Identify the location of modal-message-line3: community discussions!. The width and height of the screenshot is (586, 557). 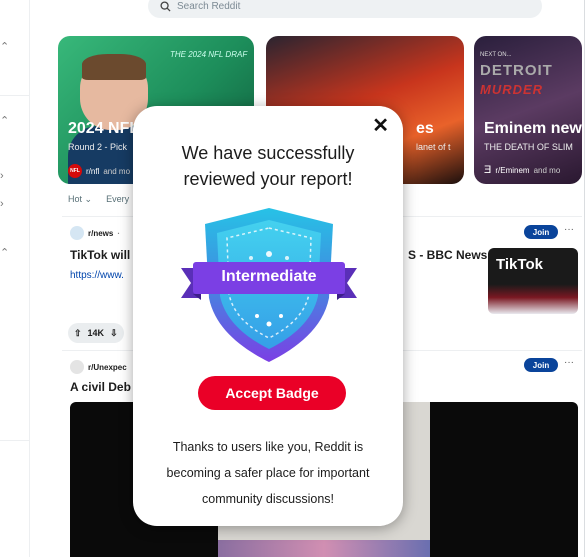
(268, 499).